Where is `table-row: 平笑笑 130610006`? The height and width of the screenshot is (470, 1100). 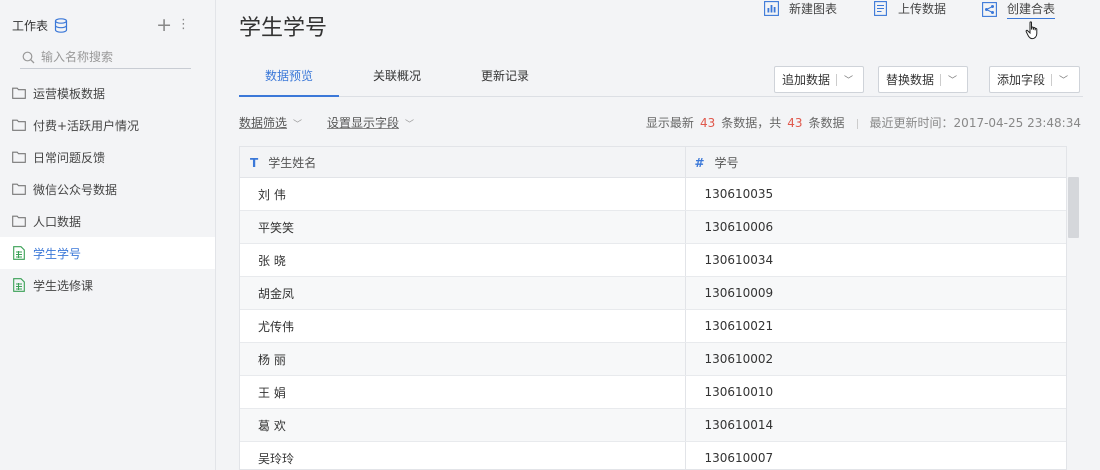
table-row: 平笑笑 130610006 is located at coordinates (653, 227).